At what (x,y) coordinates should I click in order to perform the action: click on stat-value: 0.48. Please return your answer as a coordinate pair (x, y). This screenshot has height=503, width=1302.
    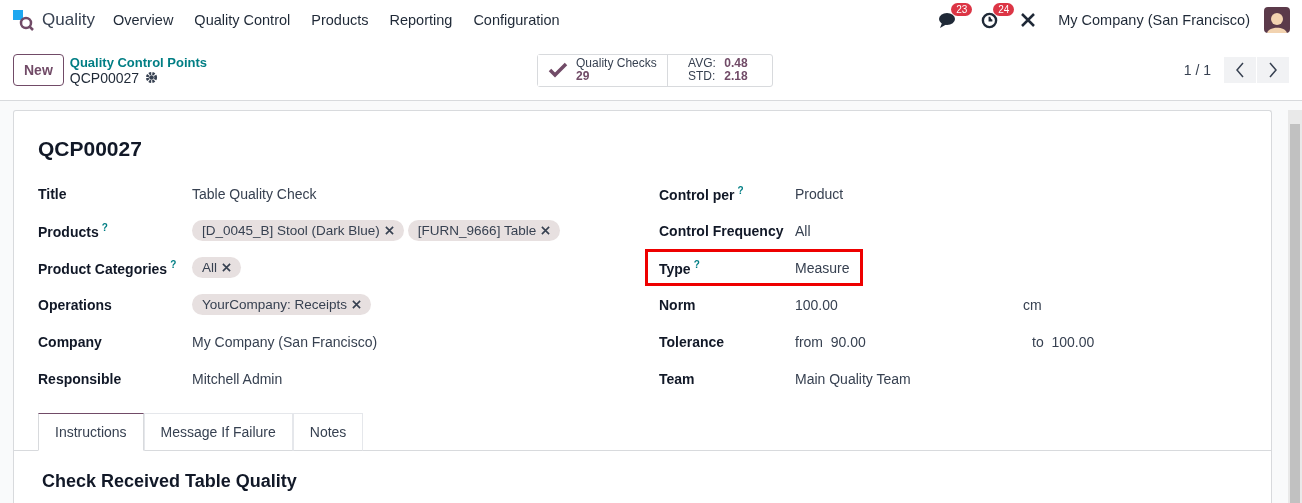
    Looking at the image, I should click on (736, 63).